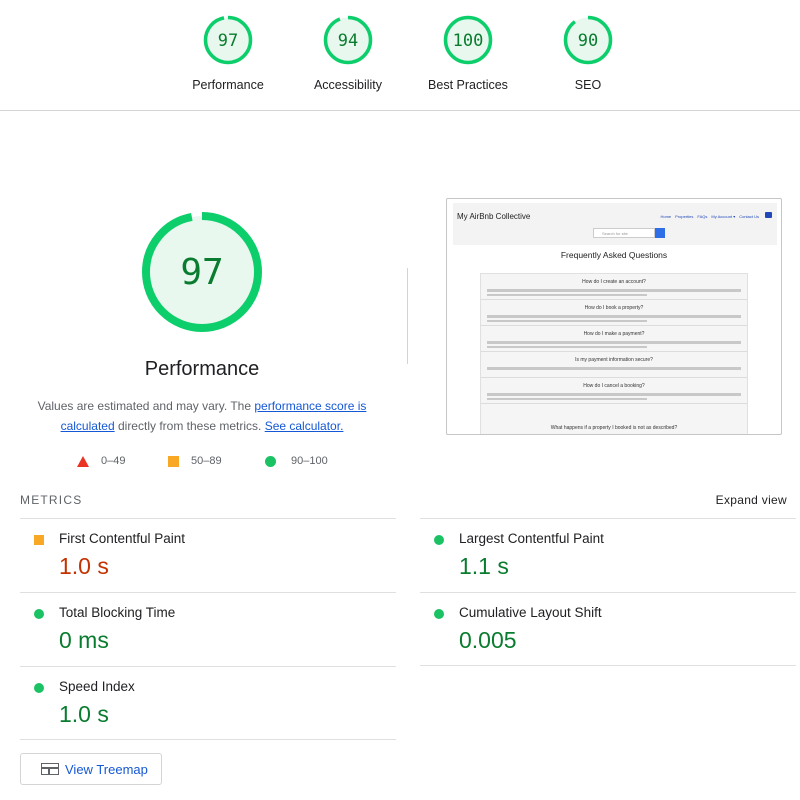 This screenshot has height=800, width=800. Describe the element at coordinates (614, 313) in the screenshot. I see `list-item: How do I book a property?` at that location.